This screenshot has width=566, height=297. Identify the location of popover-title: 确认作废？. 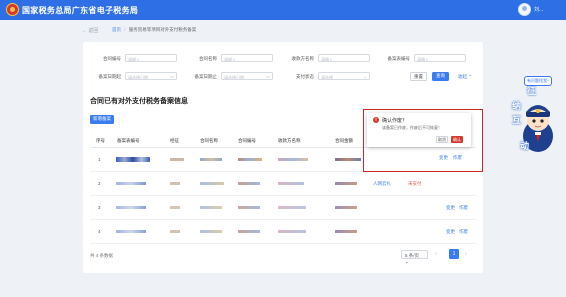
(395, 121).